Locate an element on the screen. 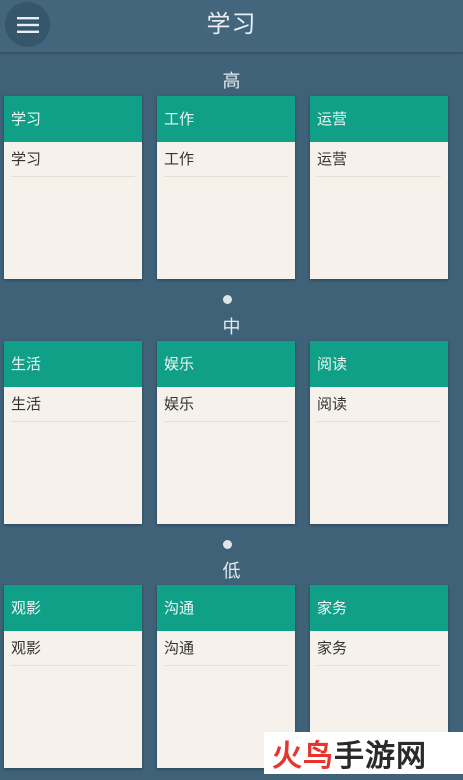  card-1-0: 生活 生活 is located at coordinates (73, 432).